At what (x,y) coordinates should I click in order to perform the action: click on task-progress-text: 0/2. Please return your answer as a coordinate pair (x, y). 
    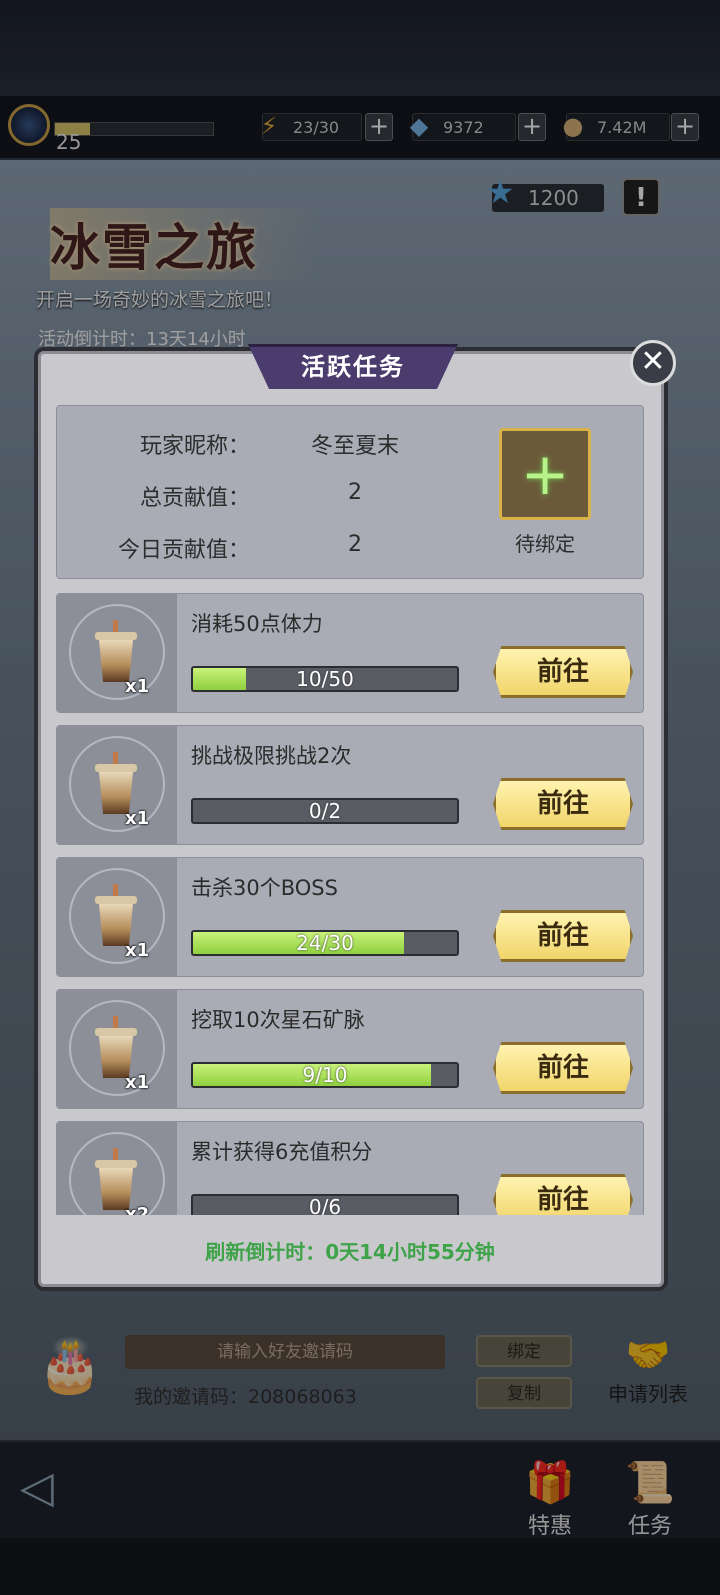
    Looking at the image, I should click on (325, 811).